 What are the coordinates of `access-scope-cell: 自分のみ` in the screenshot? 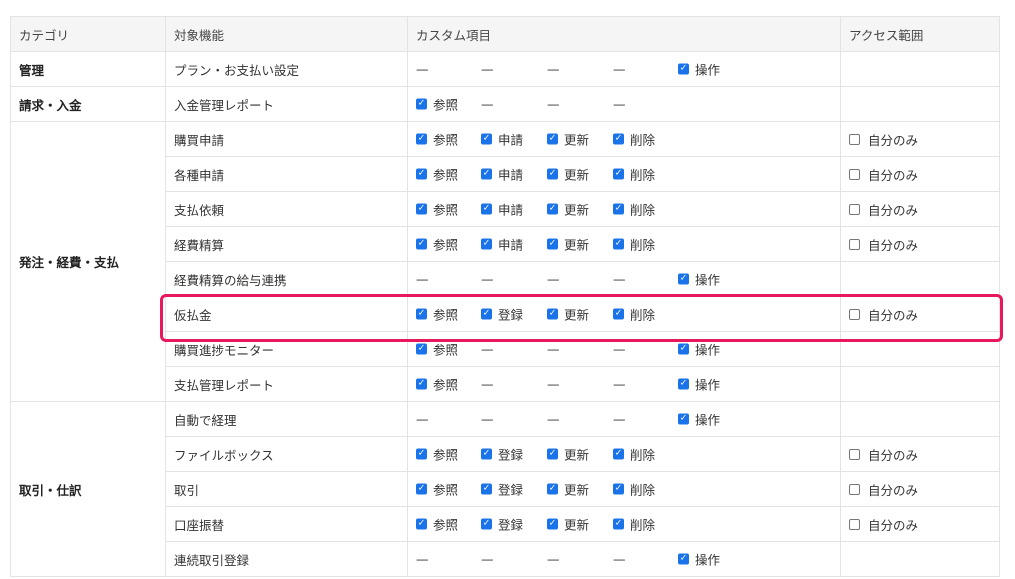 It's located at (920, 244).